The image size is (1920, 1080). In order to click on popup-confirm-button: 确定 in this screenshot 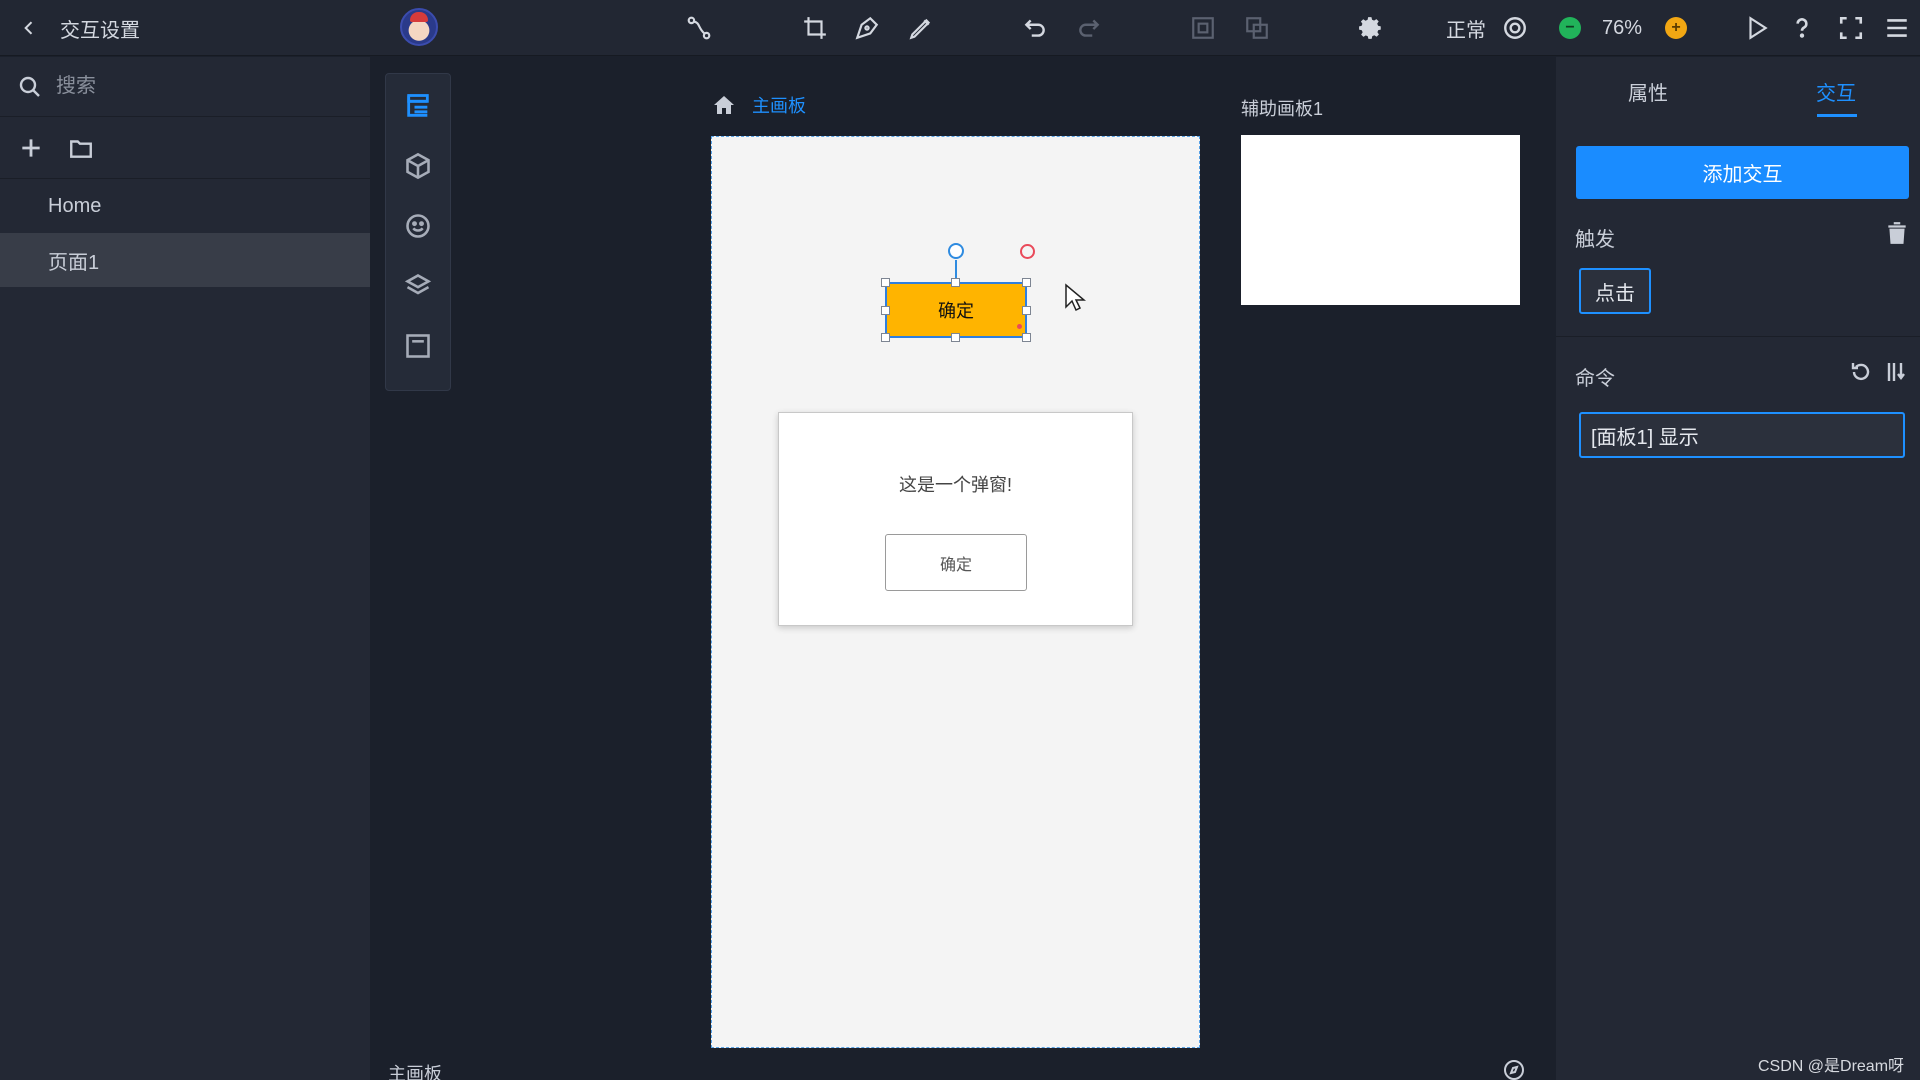, I will do `click(956, 562)`.